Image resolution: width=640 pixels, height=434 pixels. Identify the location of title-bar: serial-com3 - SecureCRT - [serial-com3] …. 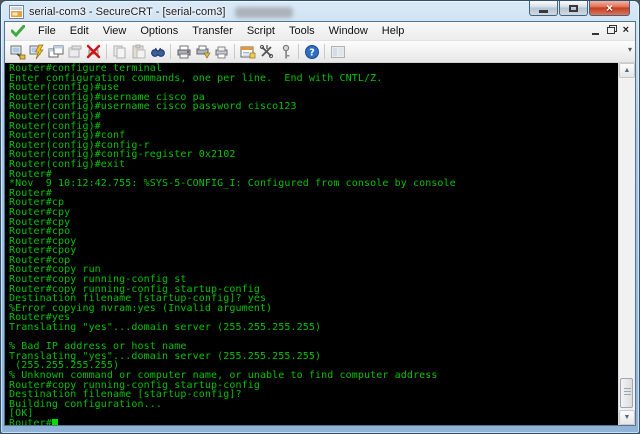
(320, 11).